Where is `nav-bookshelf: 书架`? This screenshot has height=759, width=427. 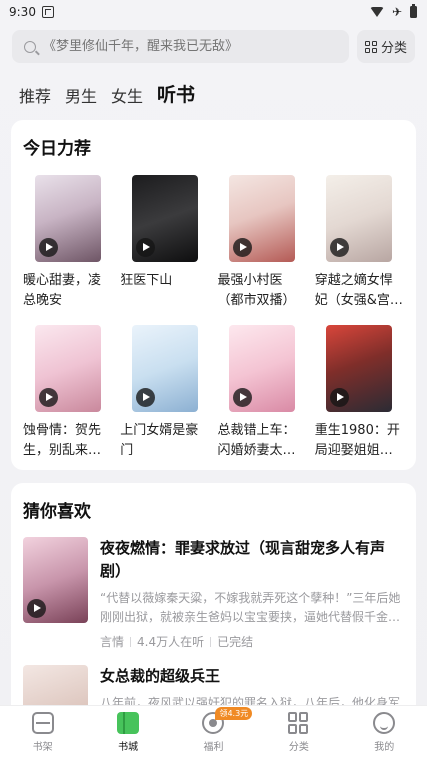
nav-bookshelf: 书架 is located at coordinates (43, 732).